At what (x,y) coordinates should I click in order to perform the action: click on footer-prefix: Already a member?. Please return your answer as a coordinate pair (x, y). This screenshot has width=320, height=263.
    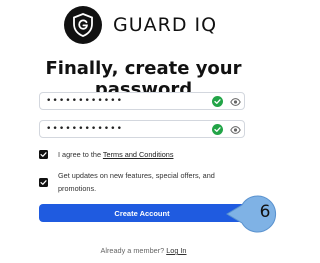
    Looking at the image, I should click on (133, 250).